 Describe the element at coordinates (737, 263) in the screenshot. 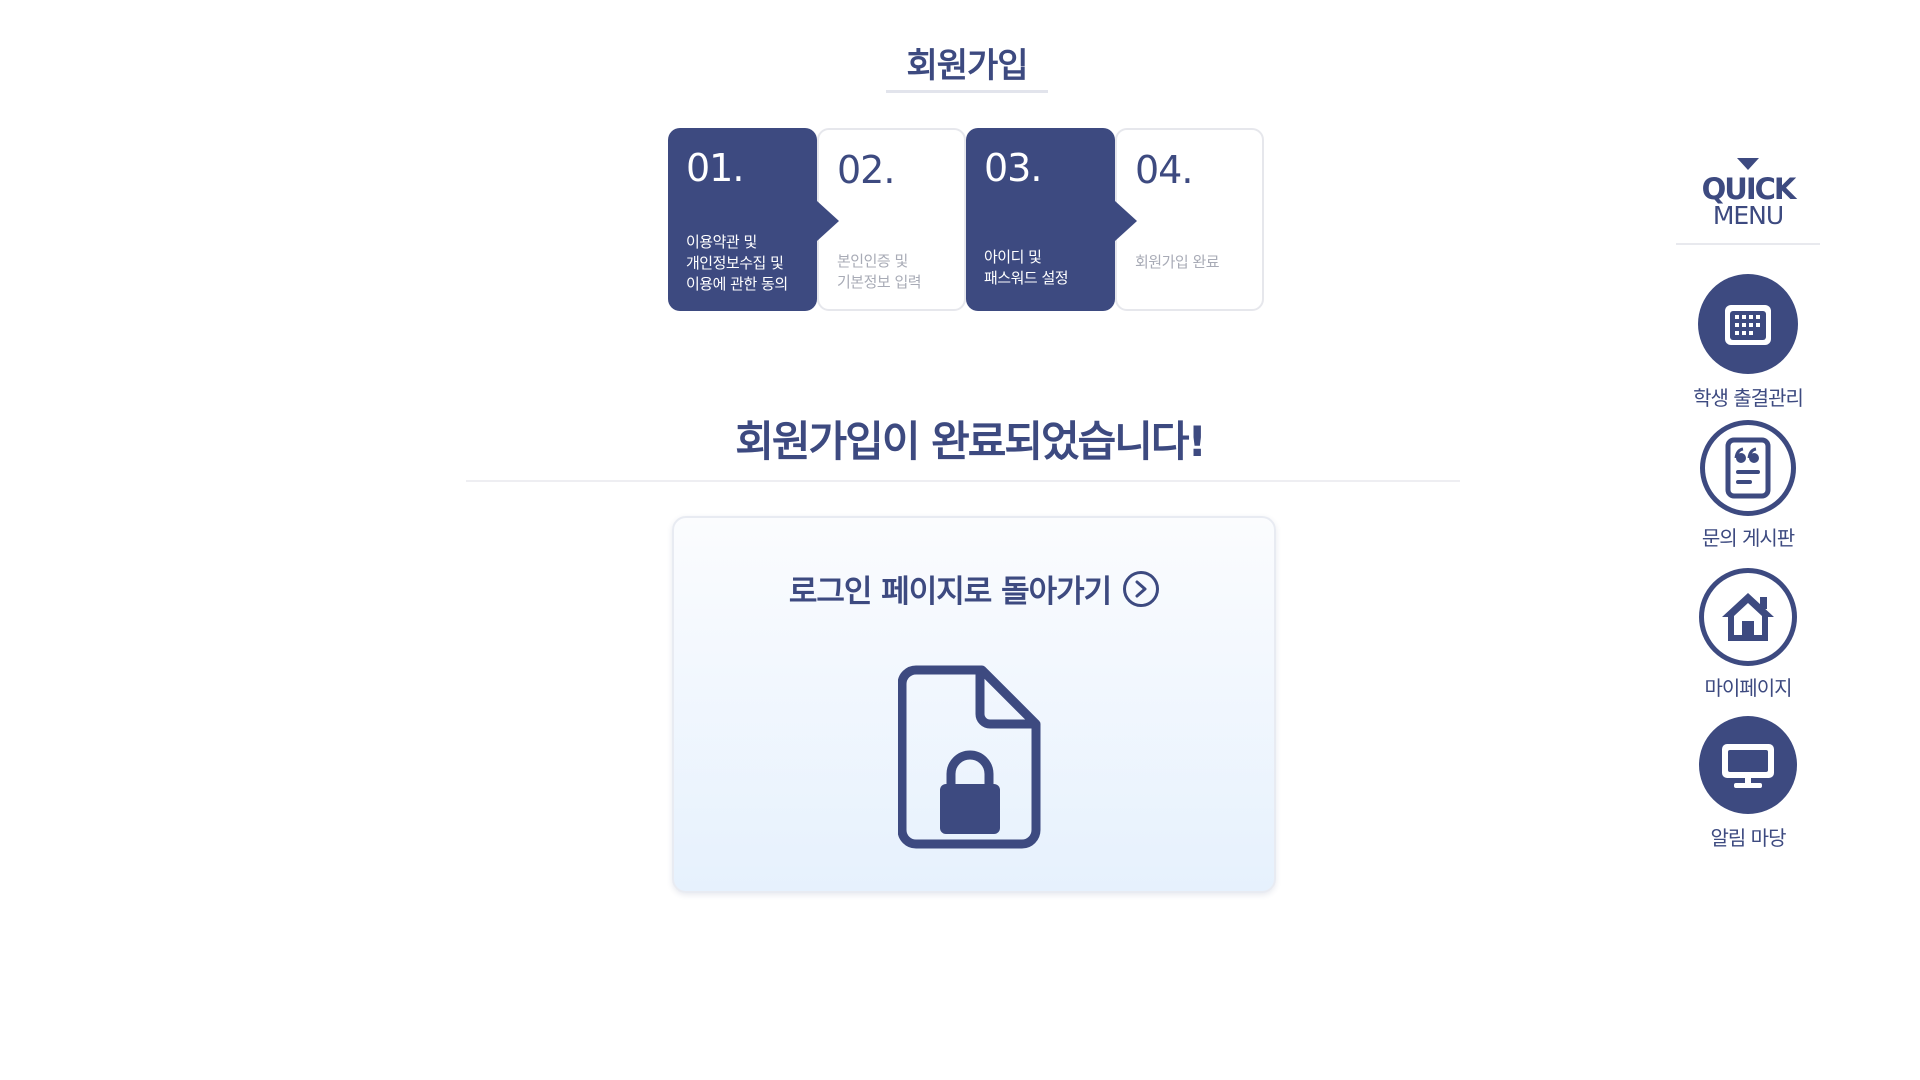

I see `step-description: 이용약관 및 개인정보수집 및 이용에 관한 동의` at that location.